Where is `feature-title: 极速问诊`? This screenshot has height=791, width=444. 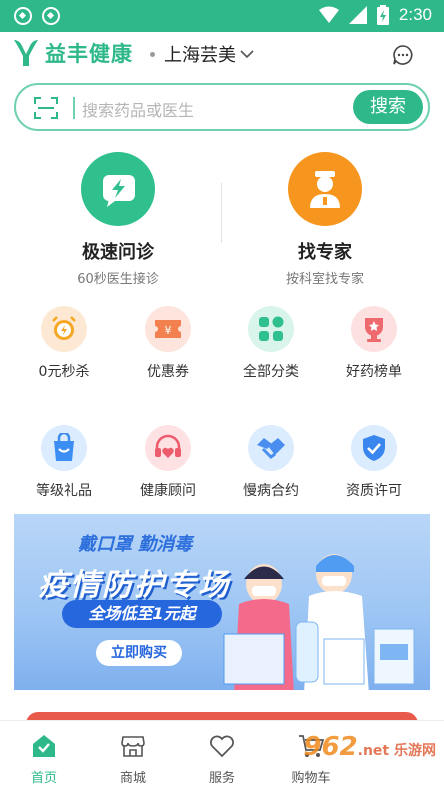
feature-title: 极速问诊 is located at coordinates (118, 252).